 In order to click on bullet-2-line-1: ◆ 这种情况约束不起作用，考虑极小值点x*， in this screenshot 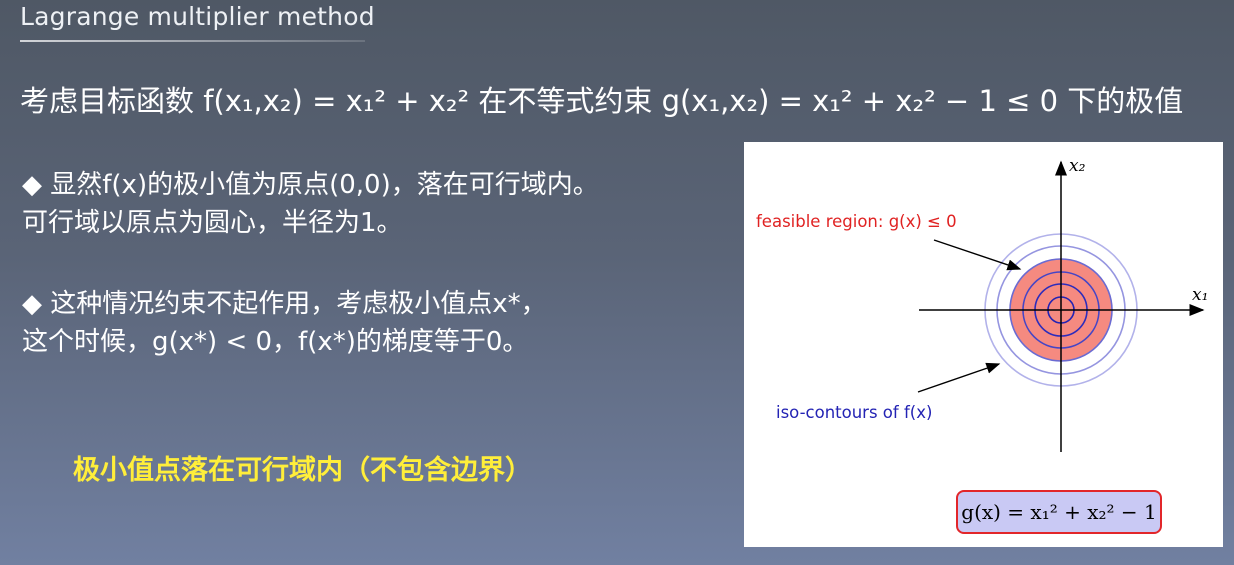, I will do `click(284, 304)`.